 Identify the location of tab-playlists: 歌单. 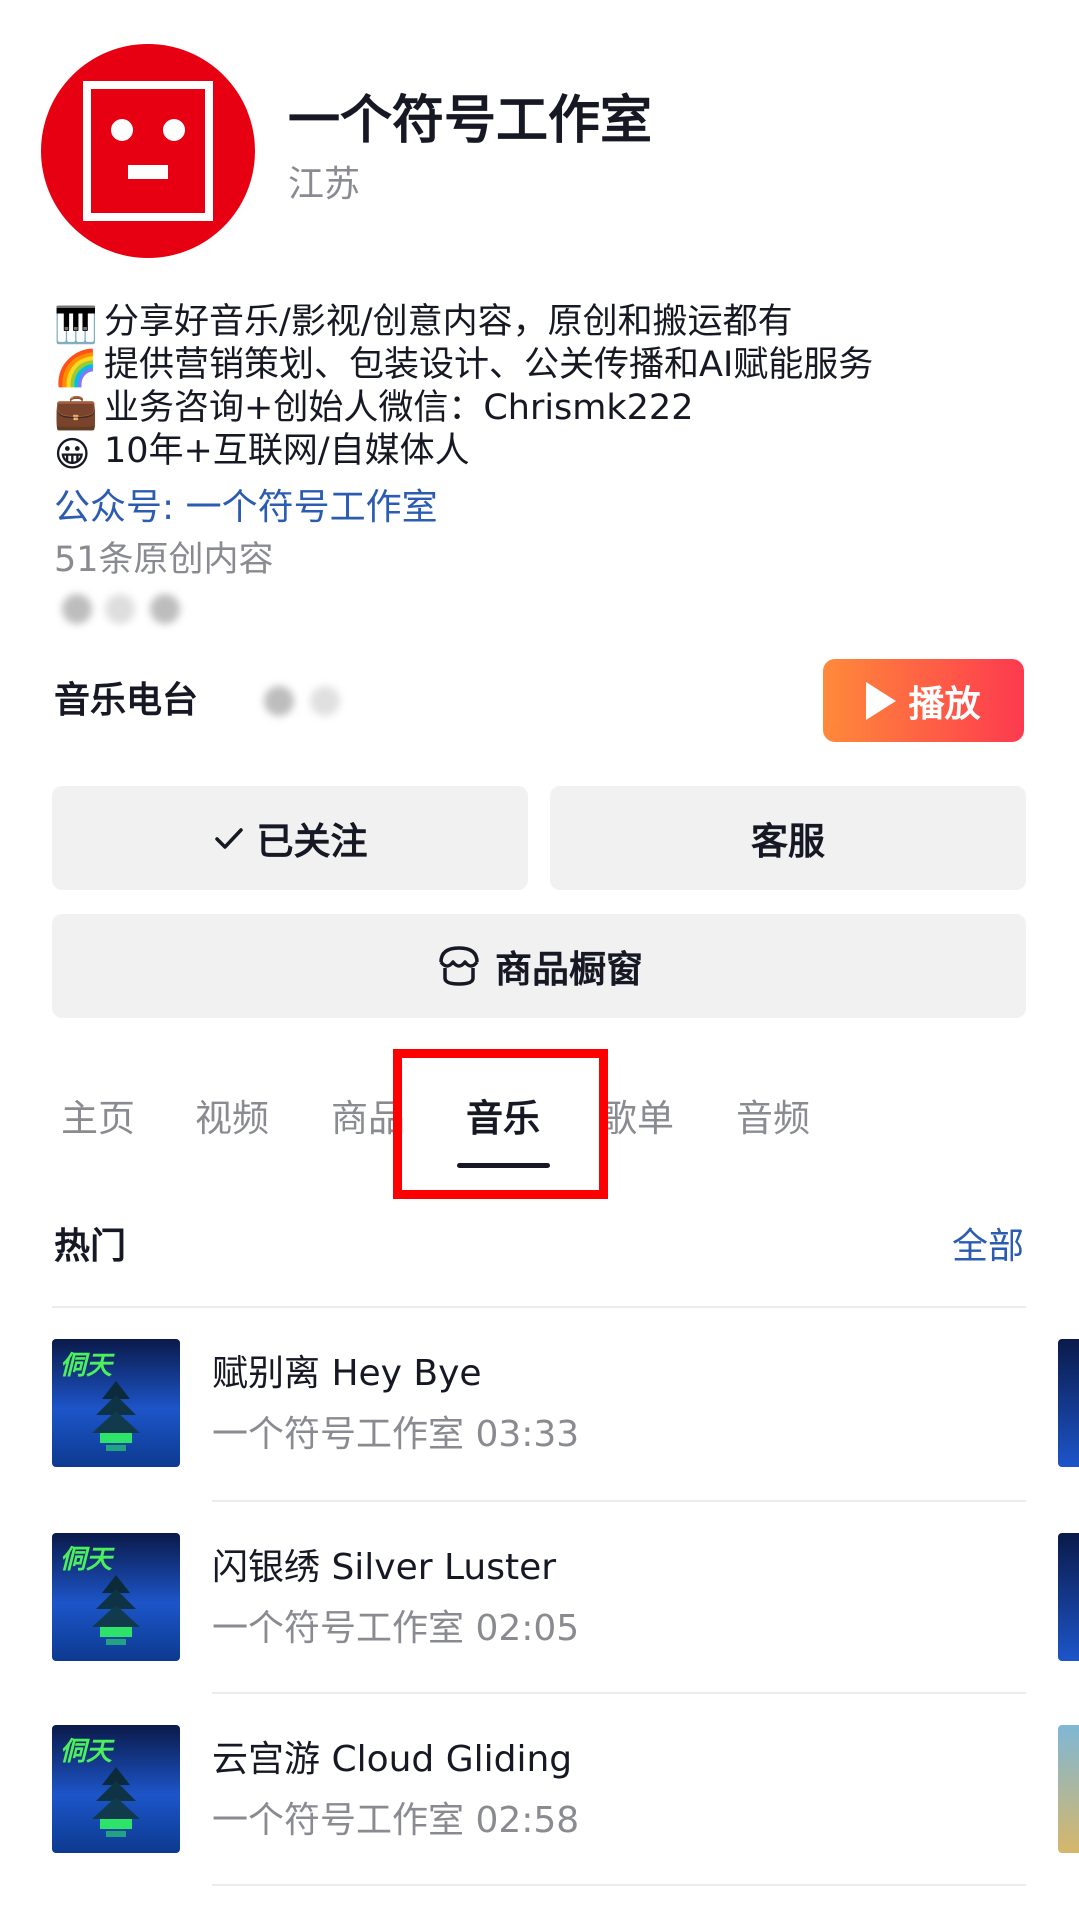
(637, 1118).